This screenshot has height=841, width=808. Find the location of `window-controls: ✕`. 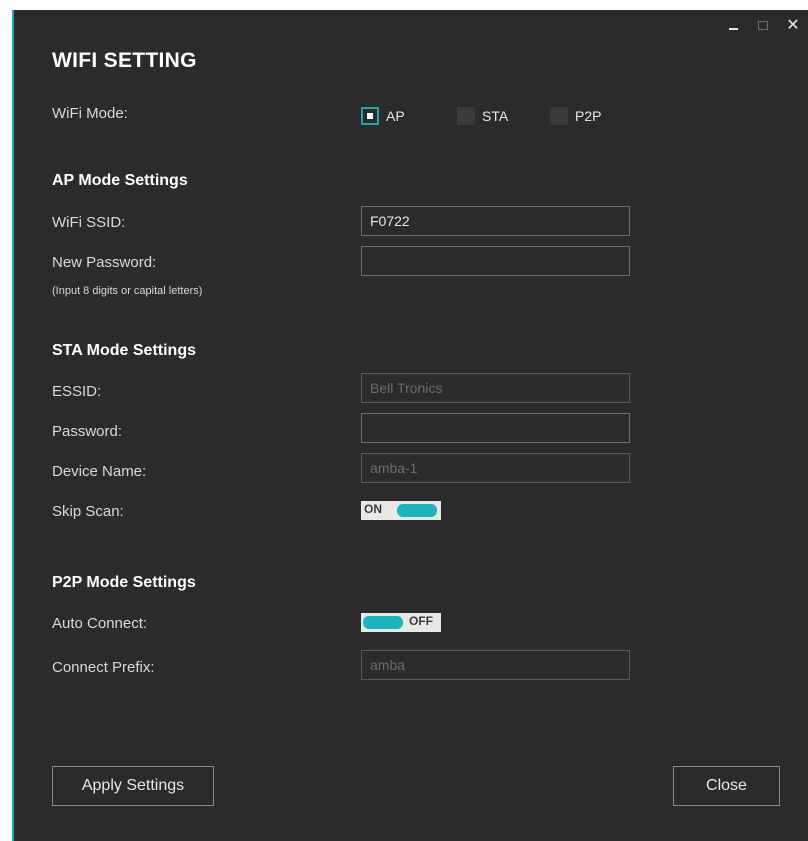

window-controls: ✕ is located at coordinates (763, 25).